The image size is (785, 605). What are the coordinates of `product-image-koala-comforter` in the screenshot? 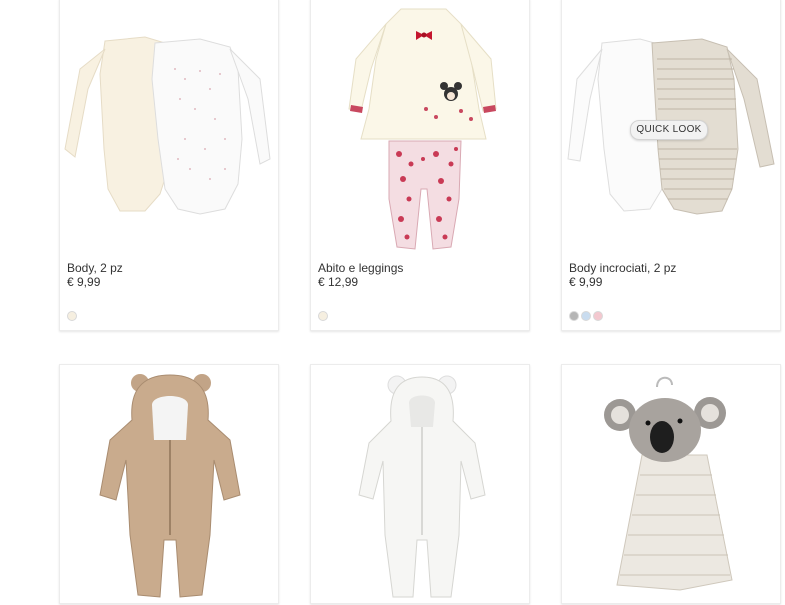 It's located at (671, 485).